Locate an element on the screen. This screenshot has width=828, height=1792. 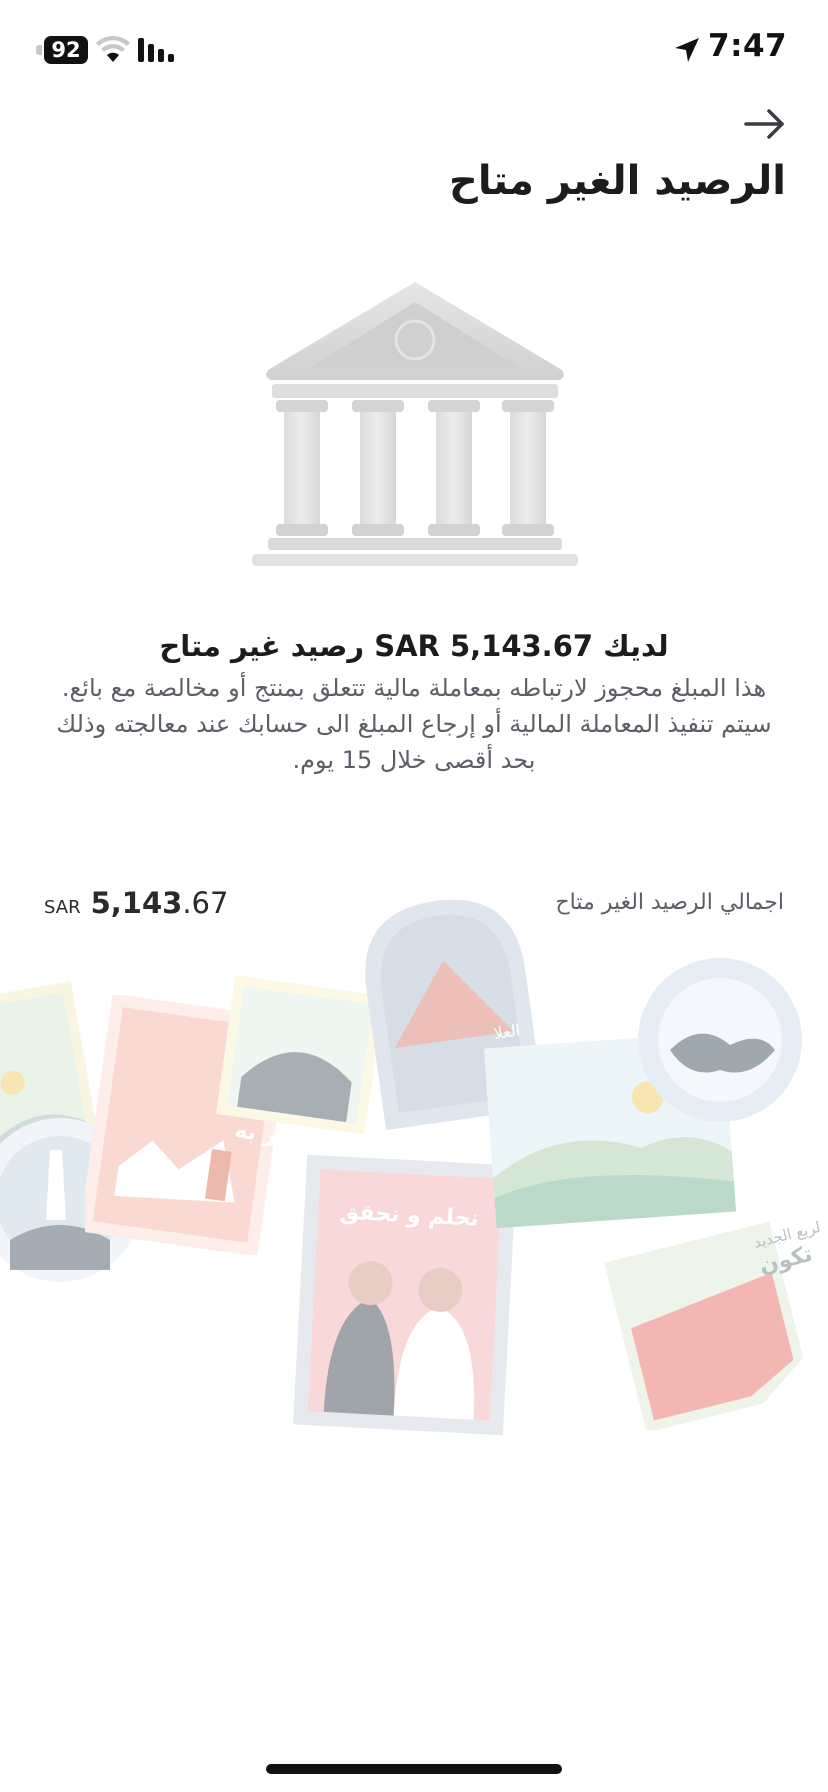
bank-building-icon is located at coordinates (415, 424).